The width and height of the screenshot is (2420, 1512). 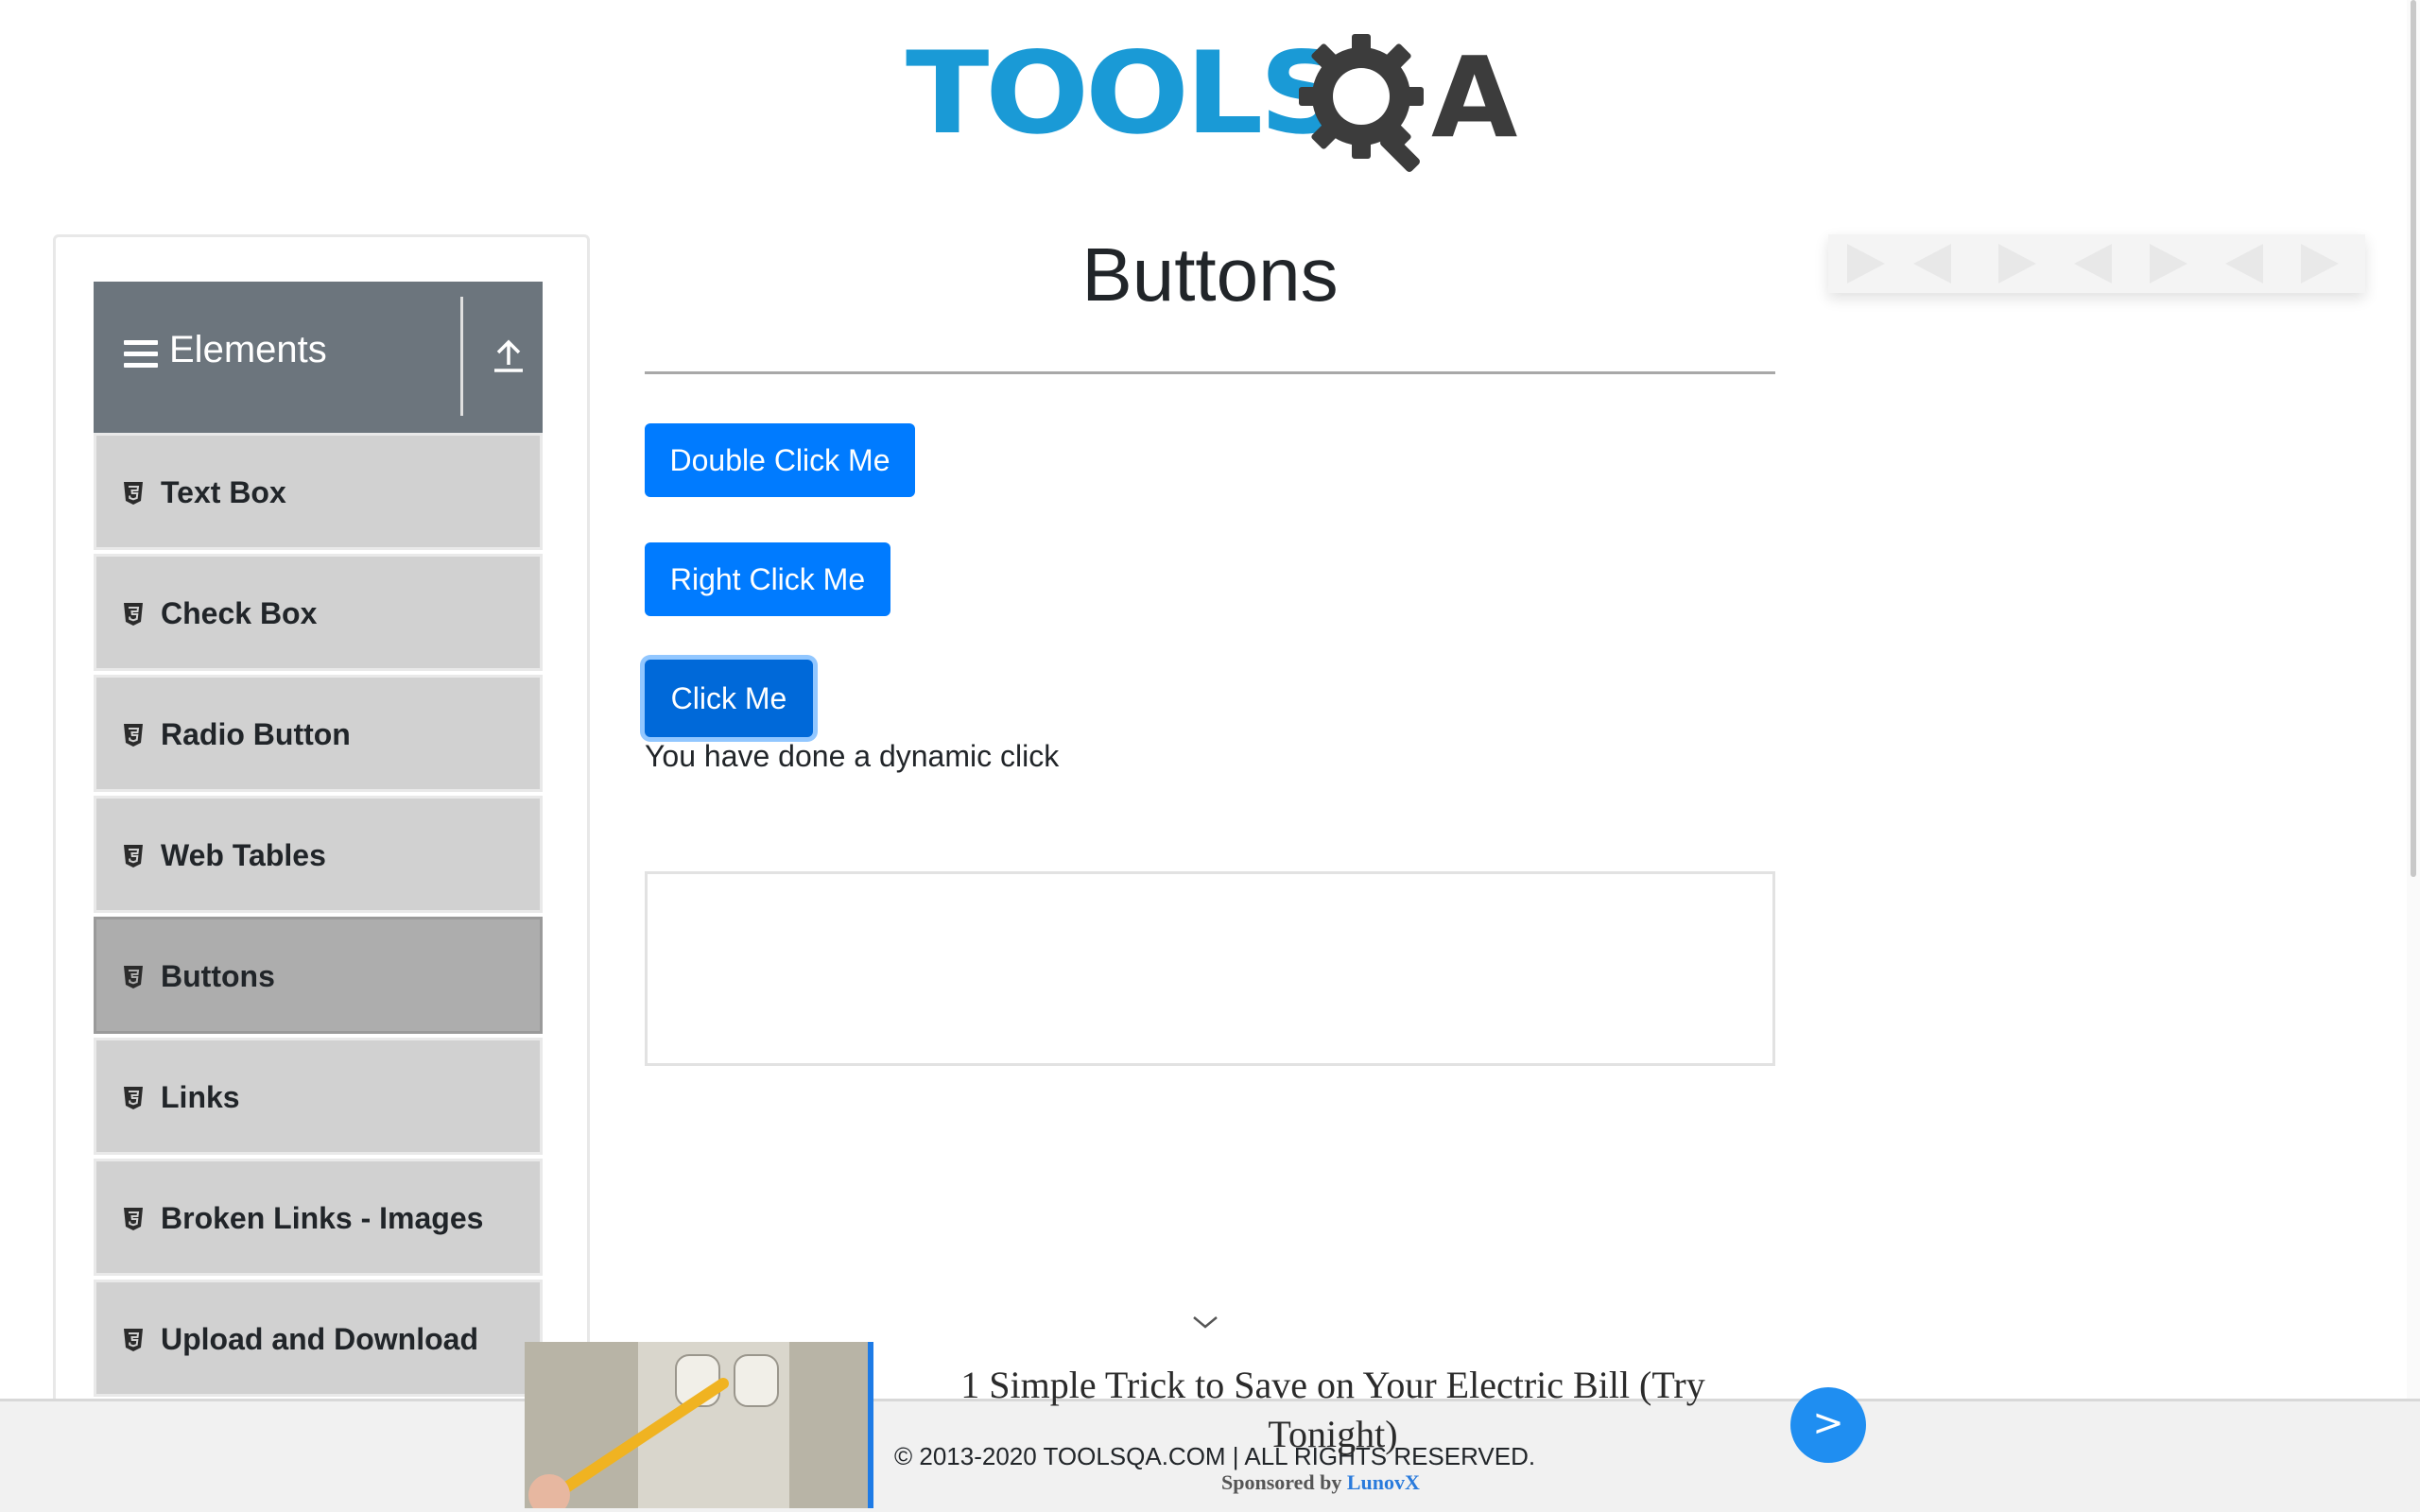 What do you see at coordinates (201, 1097) in the screenshot?
I see `sidebar-item-label: Links` at bounding box center [201, 1097].